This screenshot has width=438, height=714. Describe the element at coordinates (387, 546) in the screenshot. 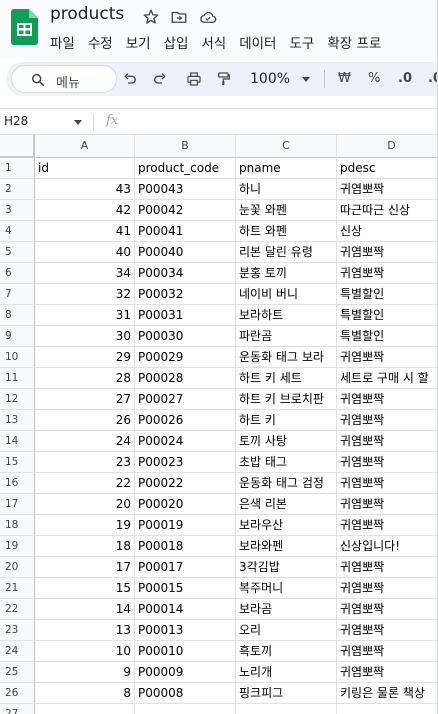

I see `table-cell: 신상입니다!` at that location.